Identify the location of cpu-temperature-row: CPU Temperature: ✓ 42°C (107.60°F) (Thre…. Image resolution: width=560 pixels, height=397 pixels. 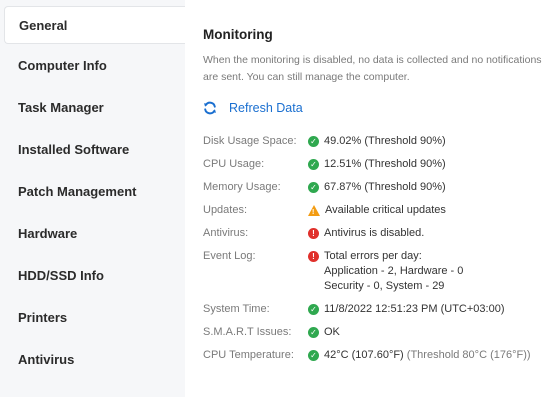
(367, 355).